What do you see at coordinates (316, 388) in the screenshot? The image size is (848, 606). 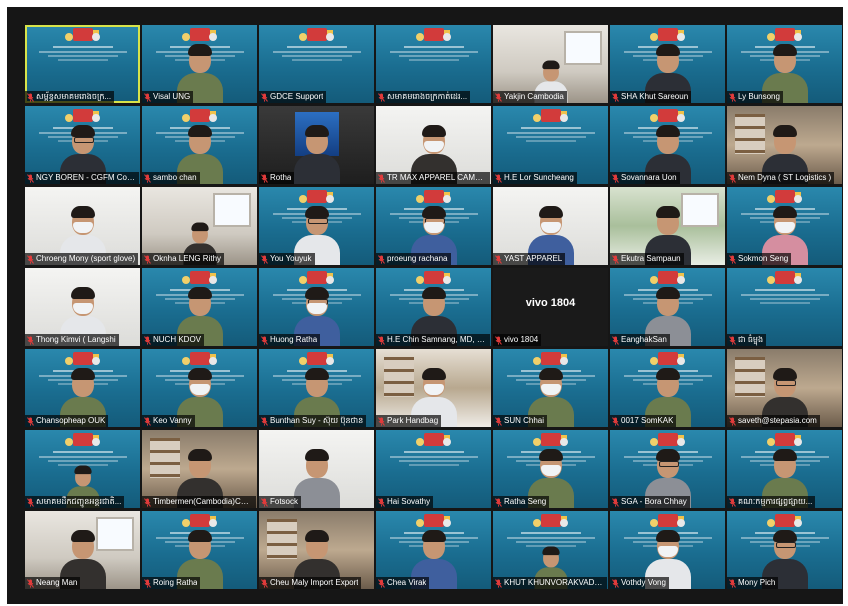 I see `participant-tile: Bunthan Suy - ស៊ុយ ប៊ុនថាន` at bounding box center [316, 388].